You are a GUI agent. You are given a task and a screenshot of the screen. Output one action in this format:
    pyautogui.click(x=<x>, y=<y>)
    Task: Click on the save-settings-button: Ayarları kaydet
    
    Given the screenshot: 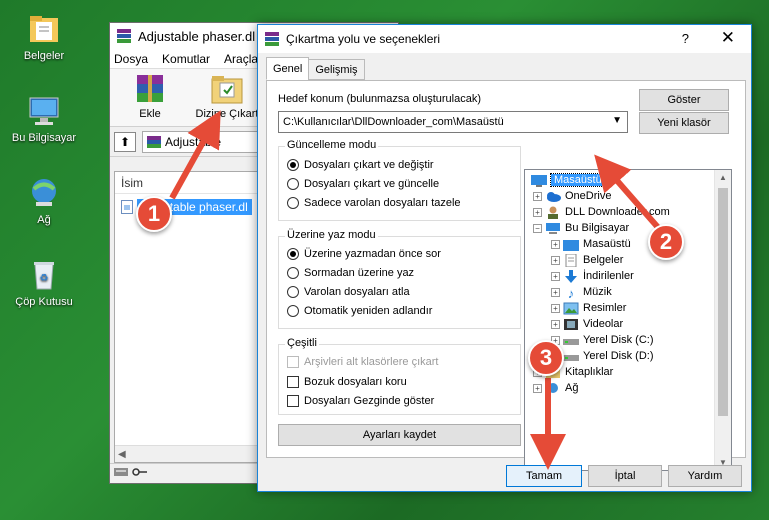 What is the action you would take?
    pyautogui.click(x=399, y=435)
    